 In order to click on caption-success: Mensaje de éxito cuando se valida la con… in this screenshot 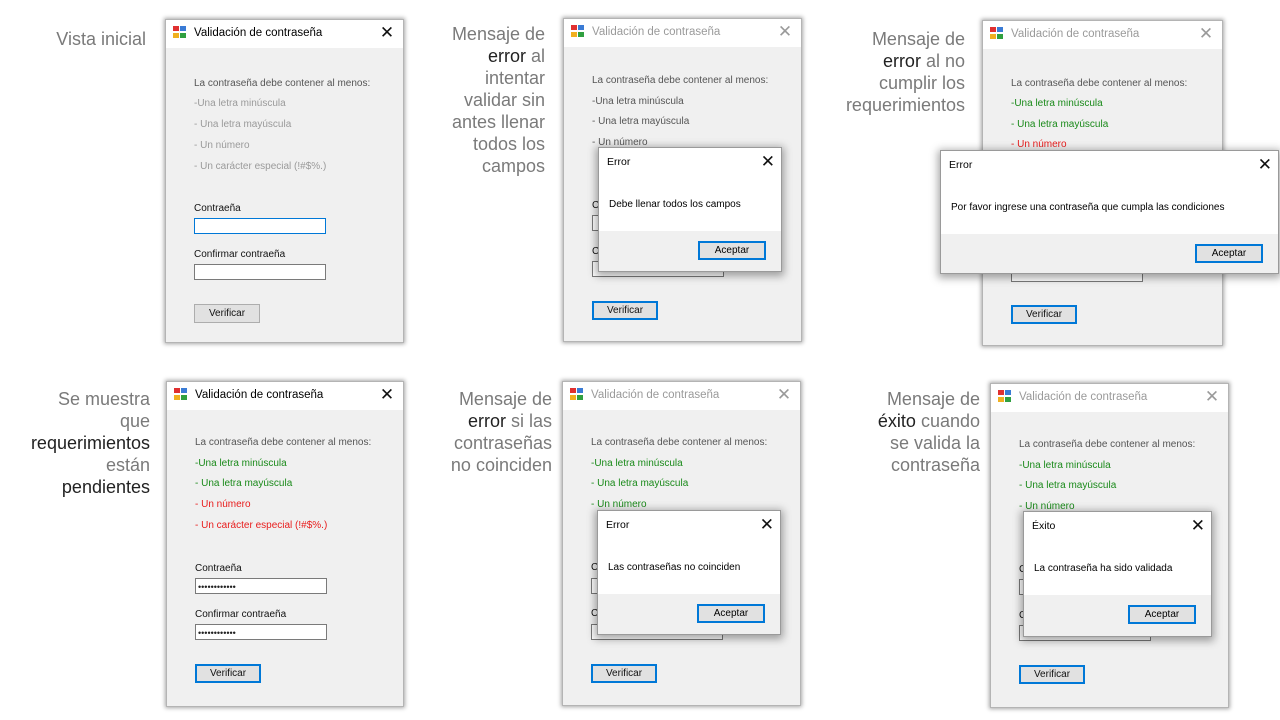, I will do `click(928, 432)`.